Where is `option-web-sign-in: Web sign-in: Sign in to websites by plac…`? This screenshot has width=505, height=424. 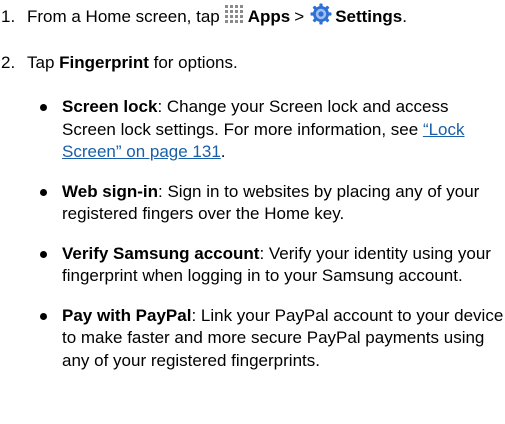 option-web-sign-in: Web sign-in: Sign in to websites by plac… is located at coordinates (270, 203).